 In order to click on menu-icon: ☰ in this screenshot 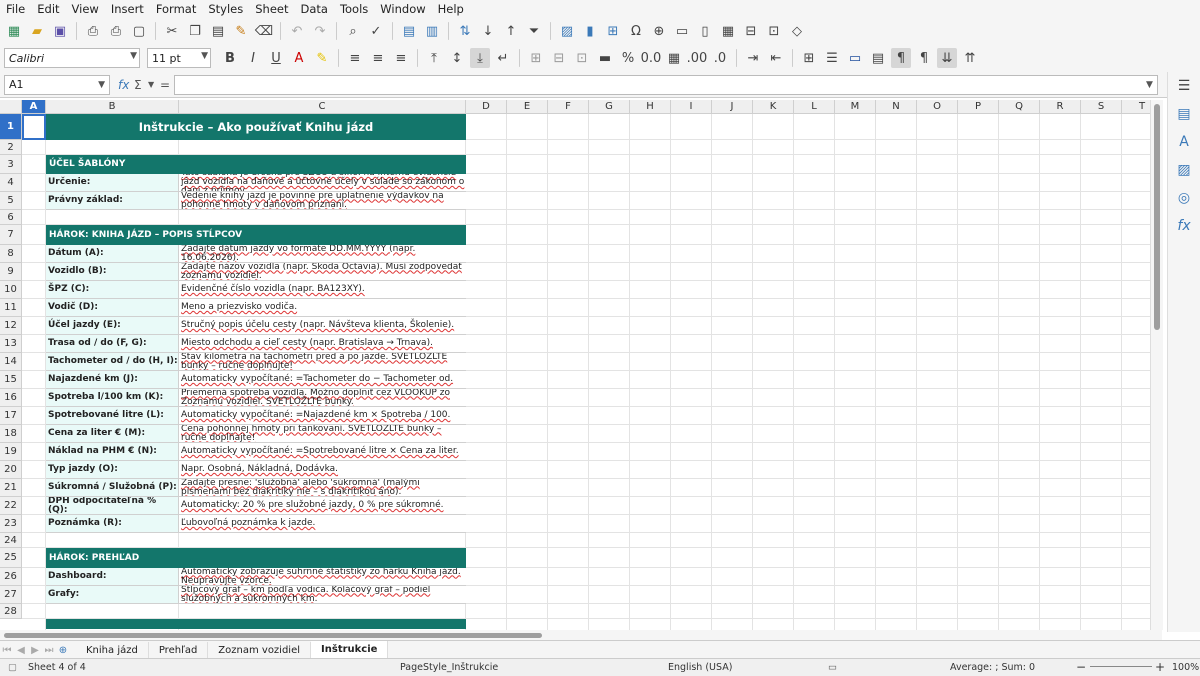, I will do `click(1184, 86)`.